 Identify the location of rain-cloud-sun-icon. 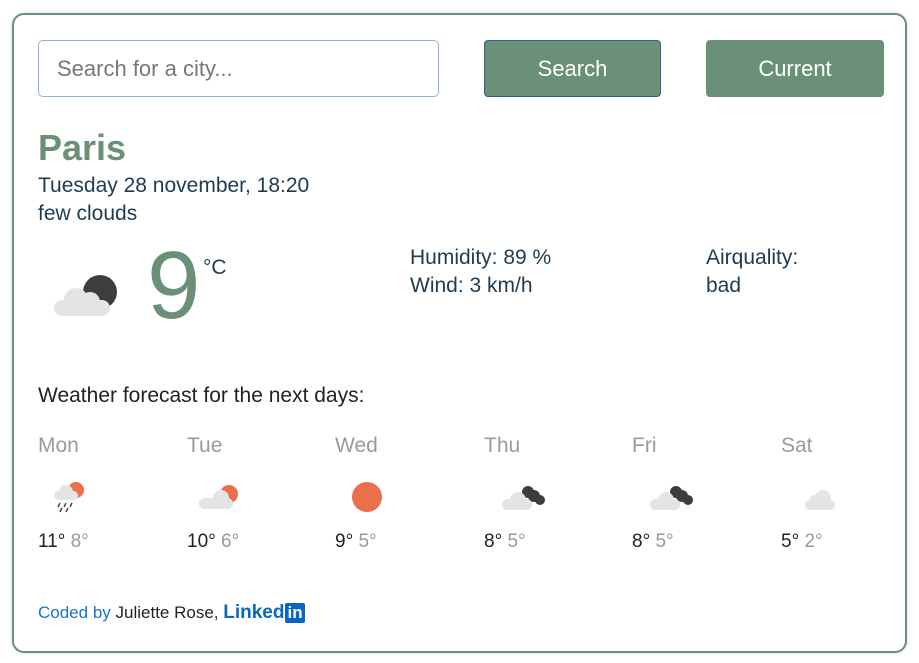
(69, 497).